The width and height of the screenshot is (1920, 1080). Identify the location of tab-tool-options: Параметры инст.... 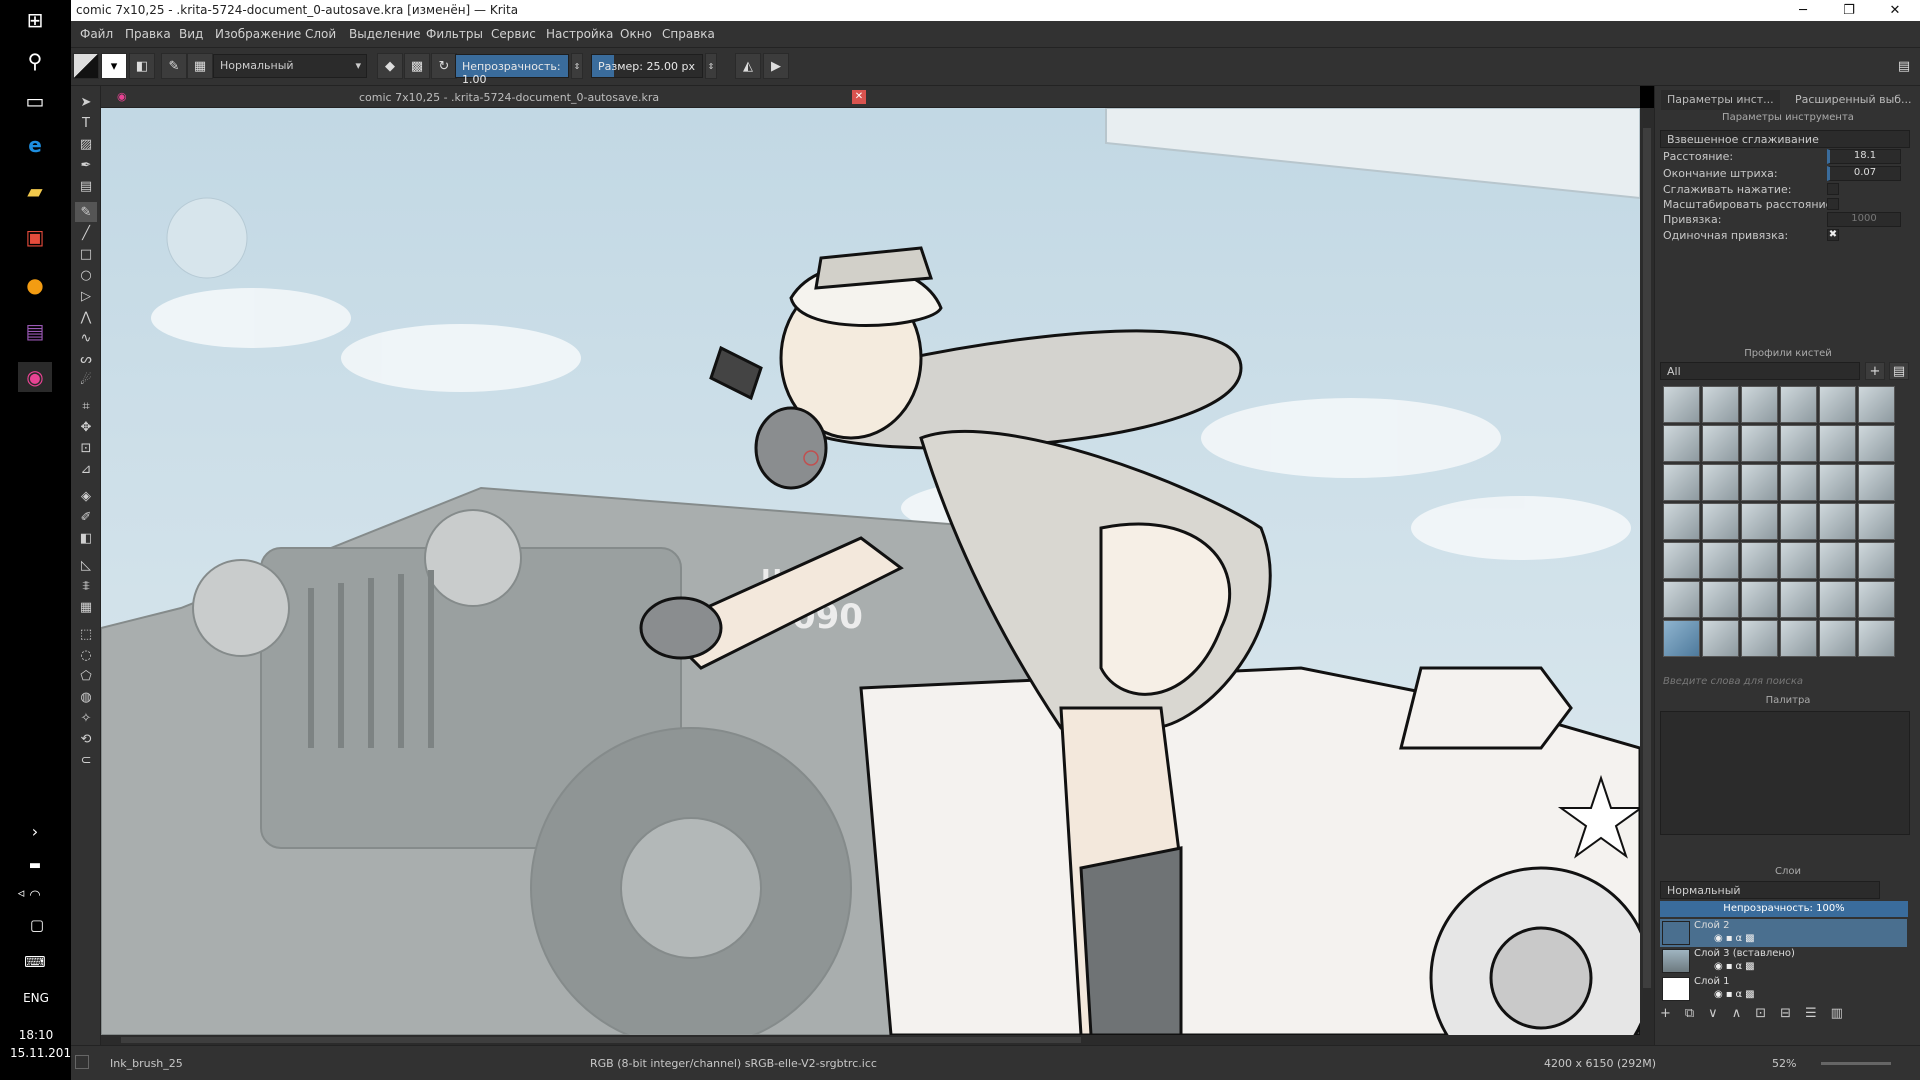
(1720, 100).